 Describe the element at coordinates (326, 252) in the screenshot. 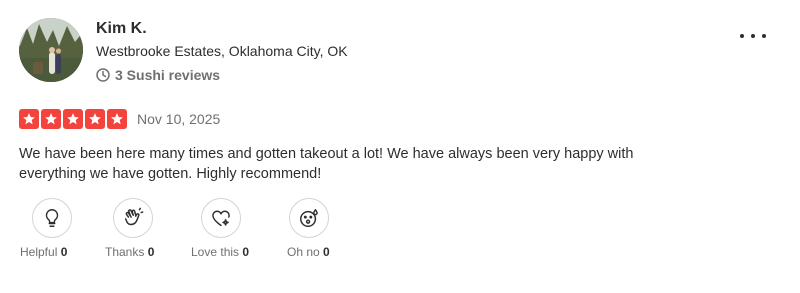

I see `reaction-oh-no-count: 0` at that location.